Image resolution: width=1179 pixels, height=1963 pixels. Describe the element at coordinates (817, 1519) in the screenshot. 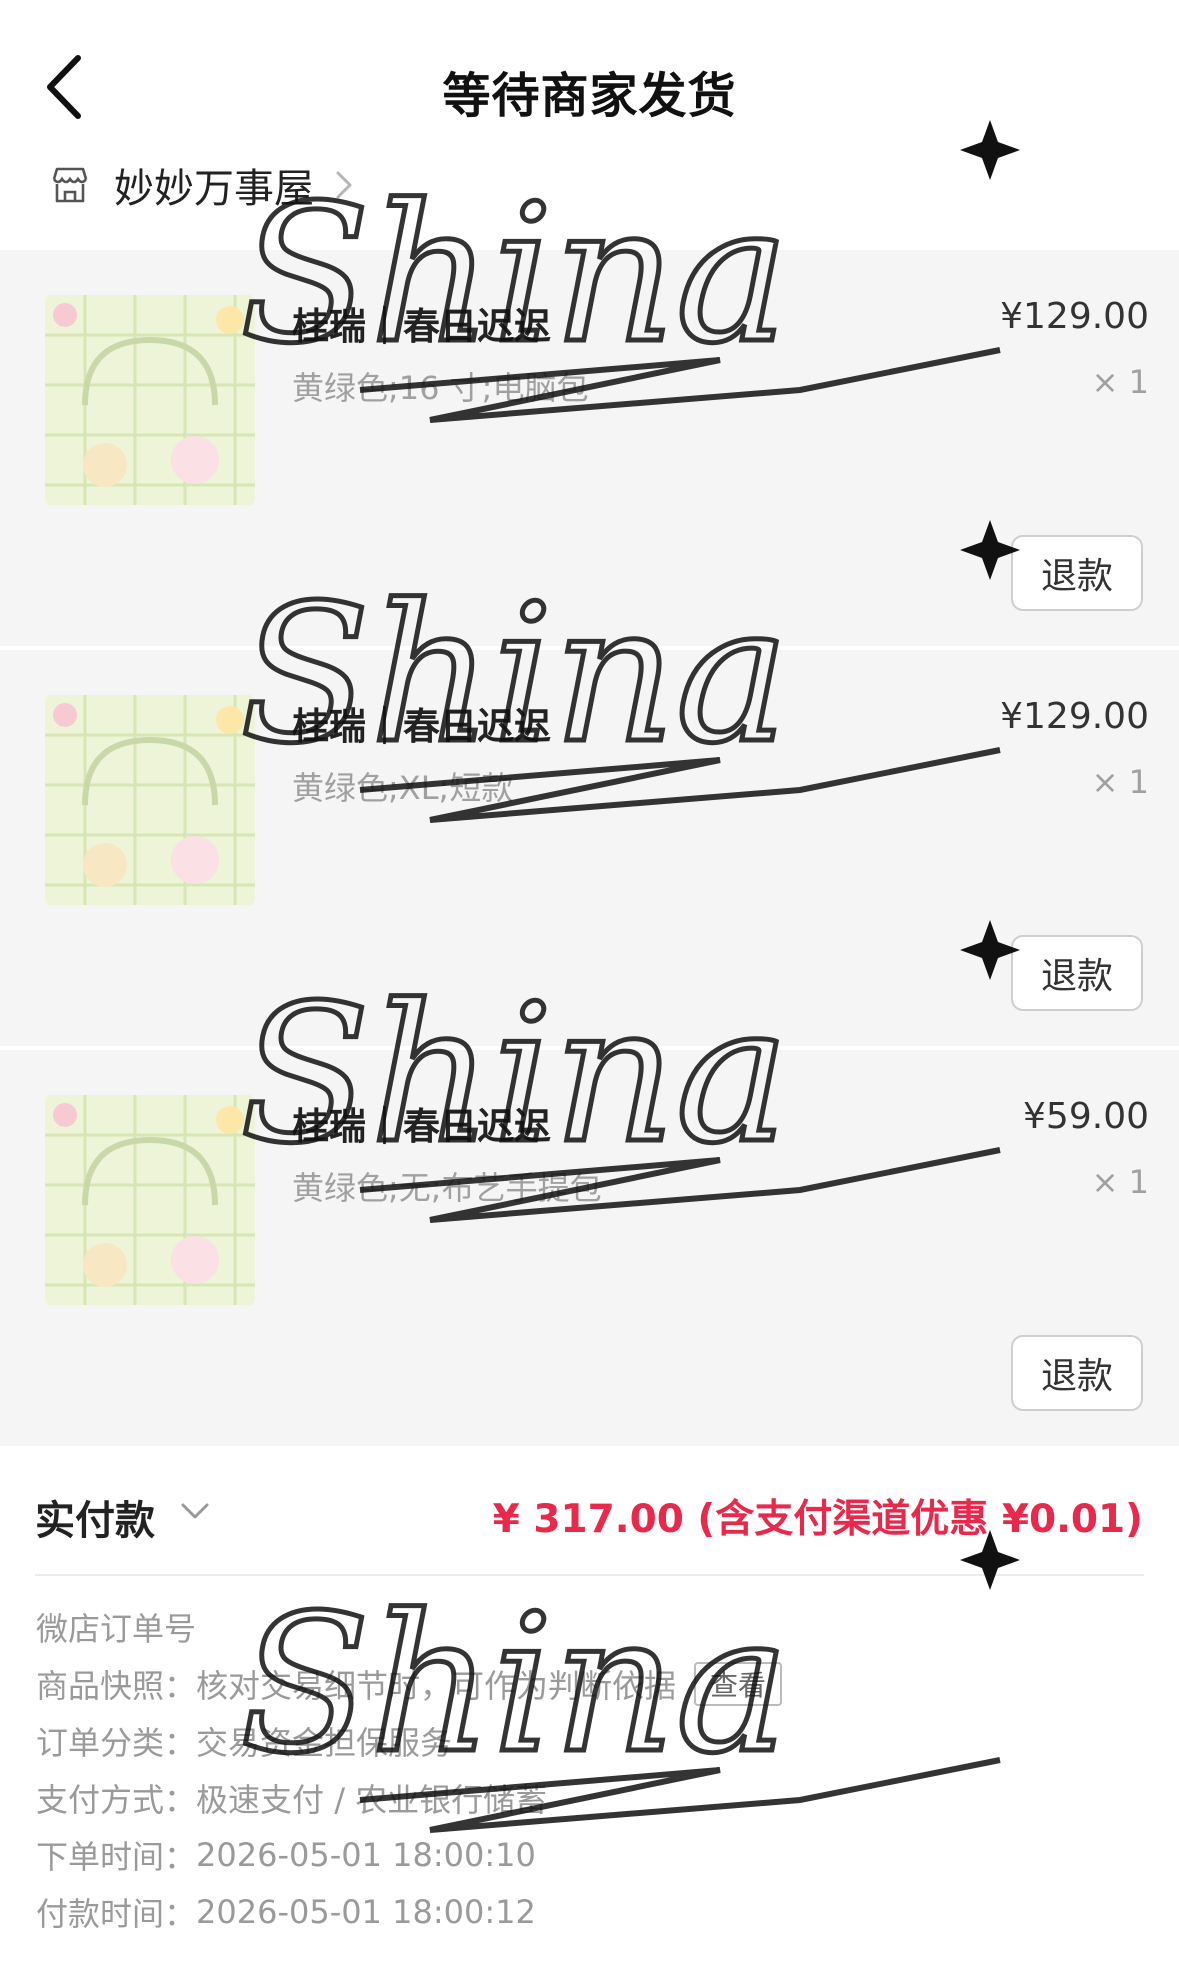

I see `payment-amount: ¥ 317.00 (含支付渠道优惠 ¥0.01)` at that location.